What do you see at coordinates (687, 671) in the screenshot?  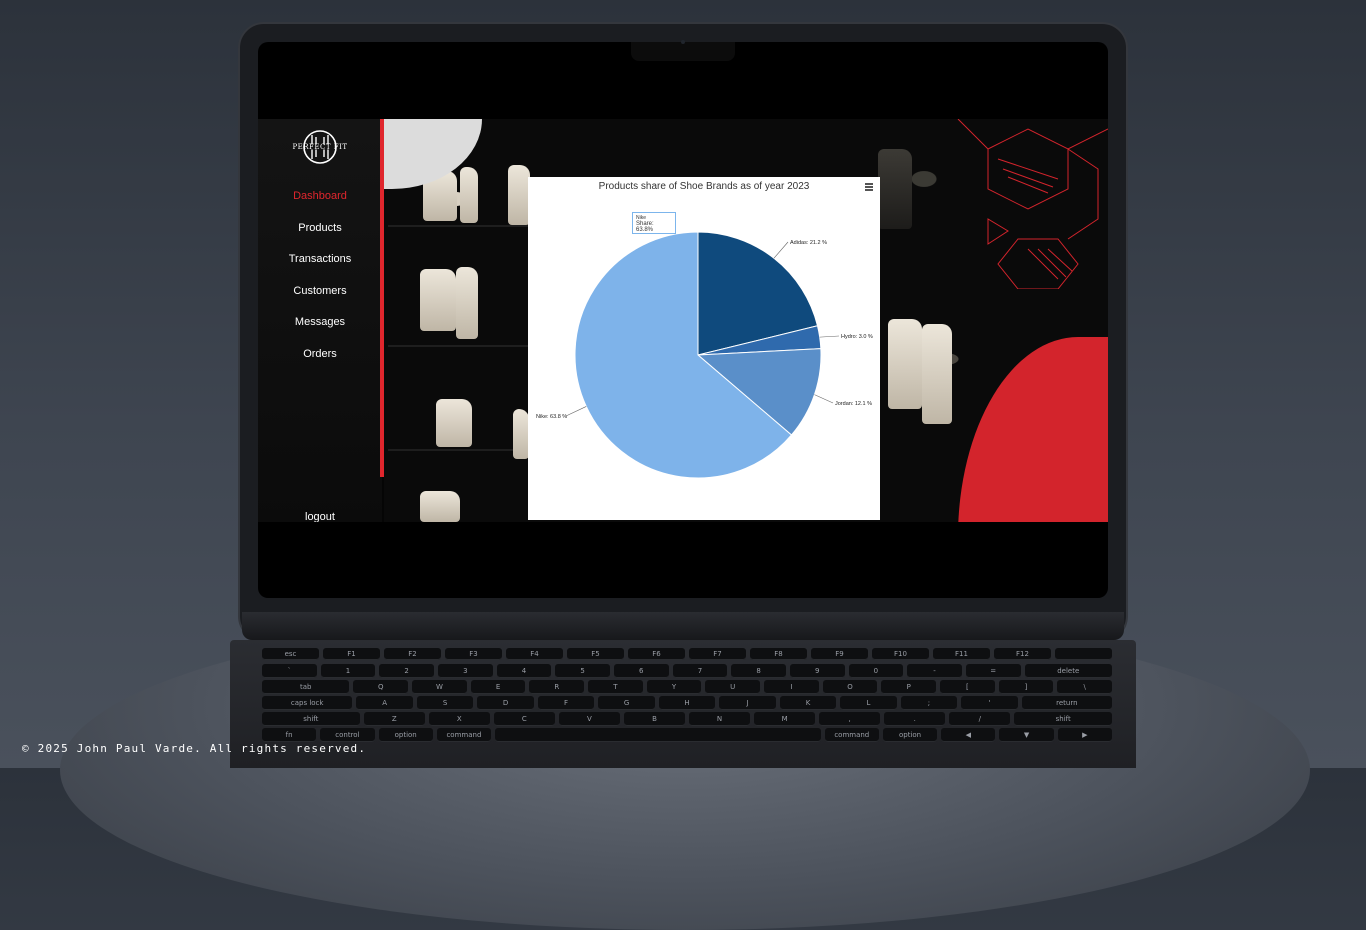 I see `keyboard-row: ` 1 2 3 4 5 6 7 8 9 0- = delete` at bounding box center [687, 671].